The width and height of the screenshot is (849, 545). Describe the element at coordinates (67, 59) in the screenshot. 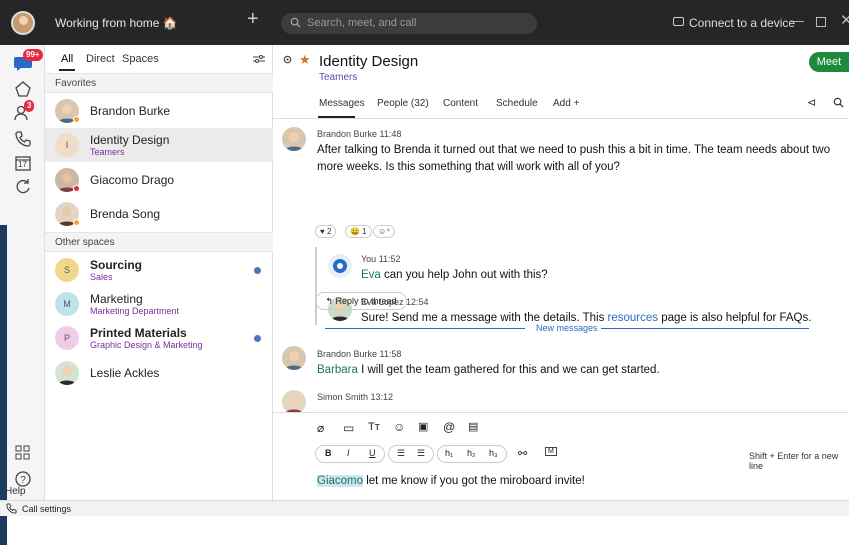

I see `tab-all: All` at that location.